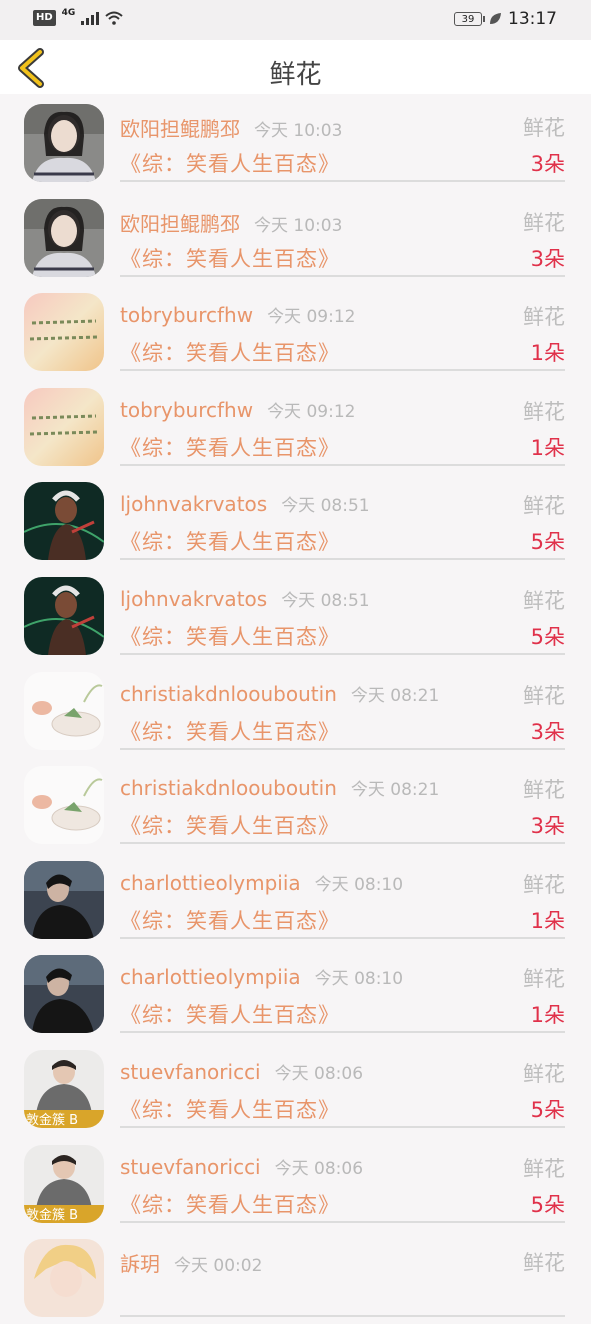  Describe the element at coordinates (532, 19) in the screenshot. I see `clock: 13:17` at that location.